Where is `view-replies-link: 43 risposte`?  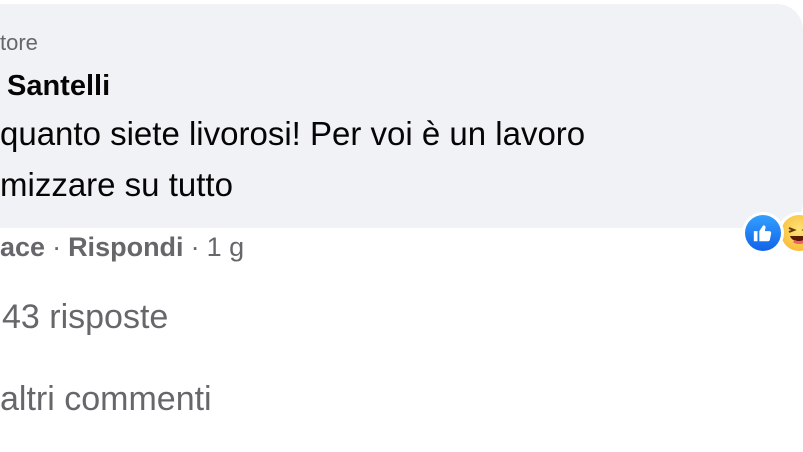 view-replies-link: 43 risposte is located at coordinates (85, 317).